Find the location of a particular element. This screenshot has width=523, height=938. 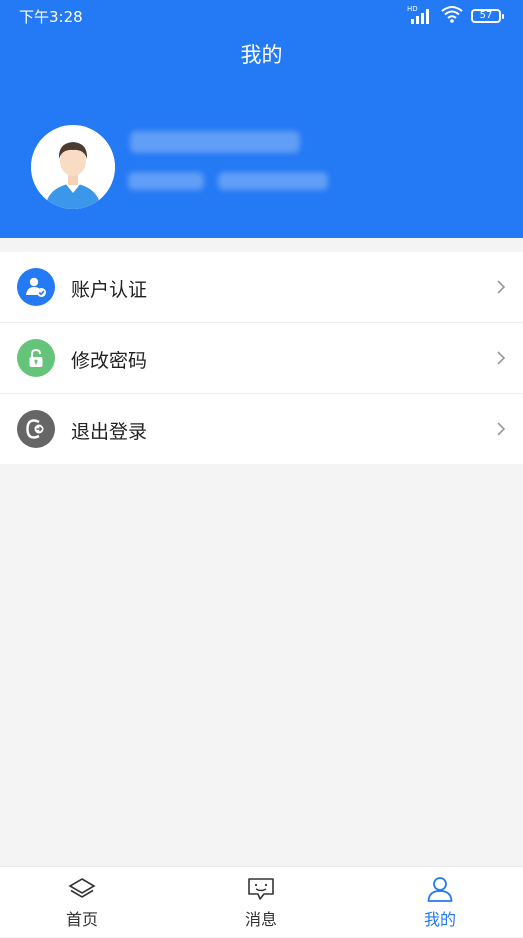

battery-icon: 57 is located at coordinates (487, 16).